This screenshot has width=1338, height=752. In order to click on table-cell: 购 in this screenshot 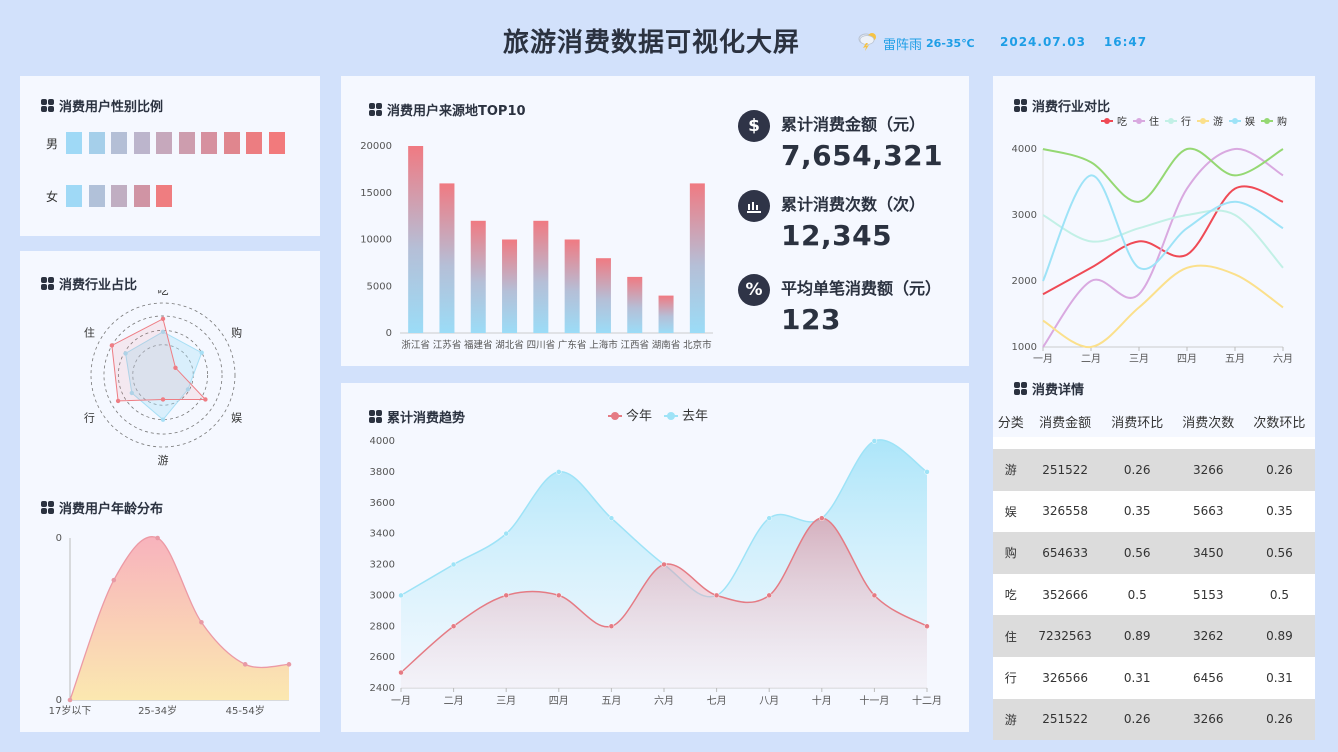, I will do `click(1011, 553)`.